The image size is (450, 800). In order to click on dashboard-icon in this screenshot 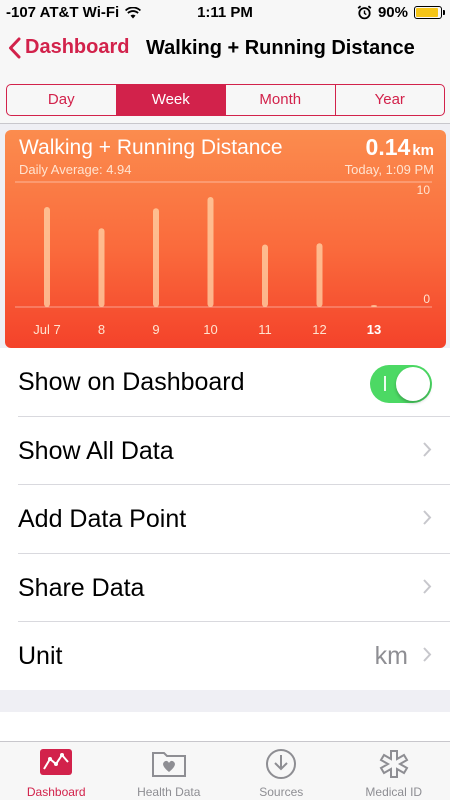, I will do `click(56, 762)`.